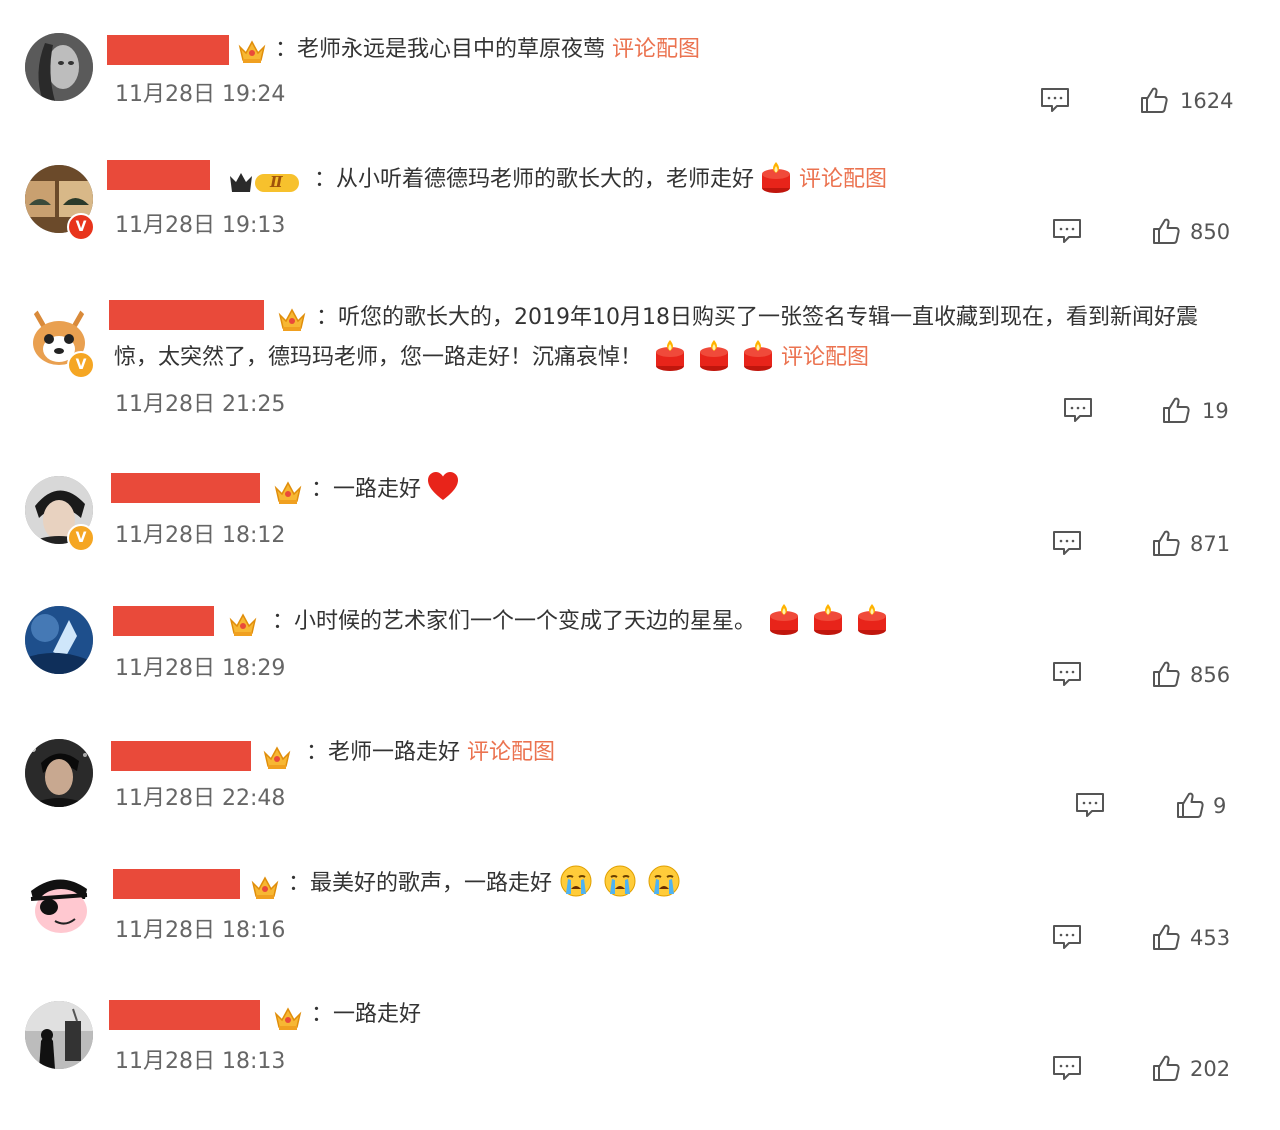 The image size is (1280, 1130). Describe the element at coordinates (1210, 232) in the screenshot. I see `like-count: 850` at that location.